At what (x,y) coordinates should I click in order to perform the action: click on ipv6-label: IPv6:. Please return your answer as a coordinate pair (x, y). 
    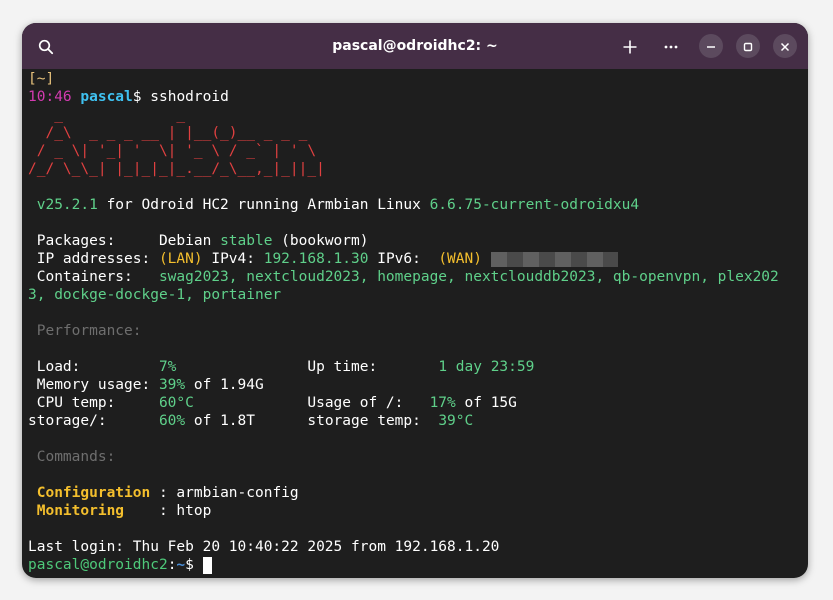
    Looking at the image, I should click on (403, 259).